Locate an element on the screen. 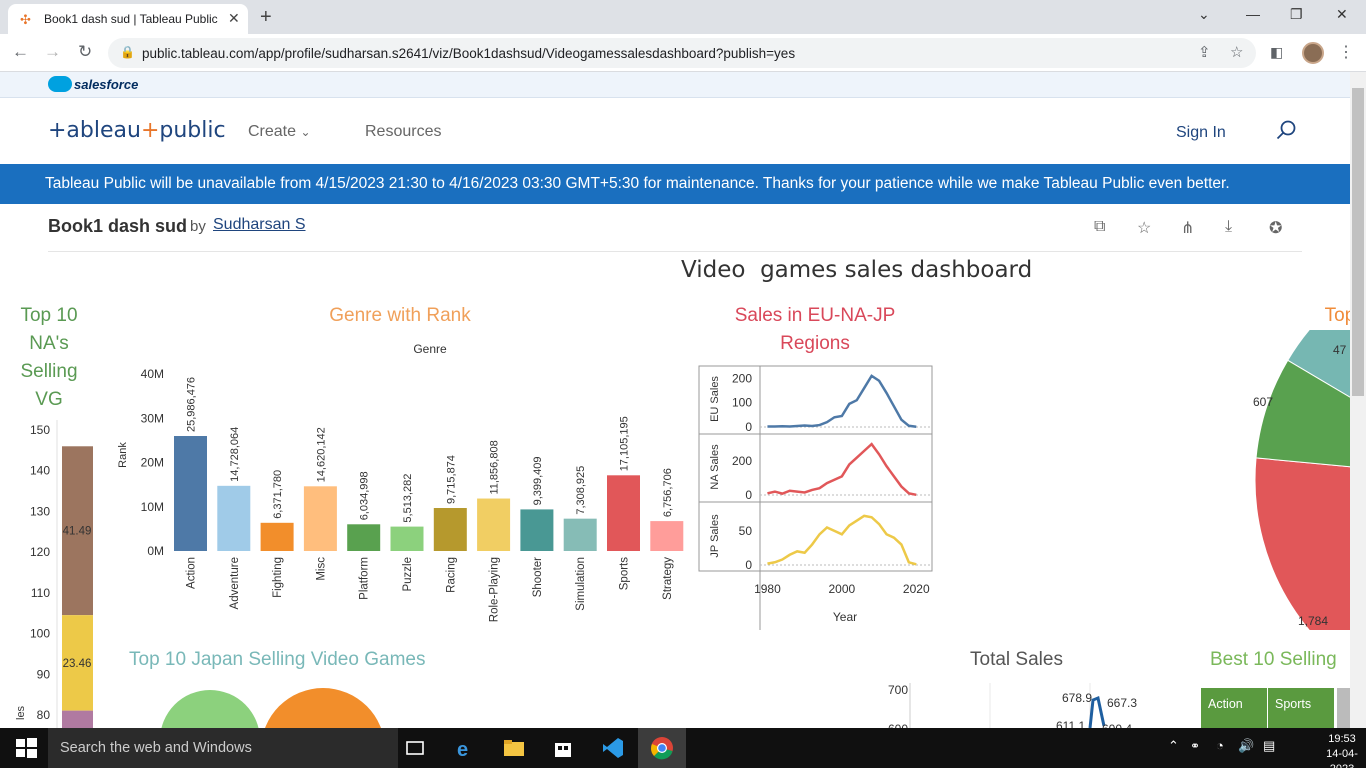 The height and width of the screenshot is (777, 1366). tab-title: Book1 dash sud | Tableau Public is located at coordinates (131, 19).